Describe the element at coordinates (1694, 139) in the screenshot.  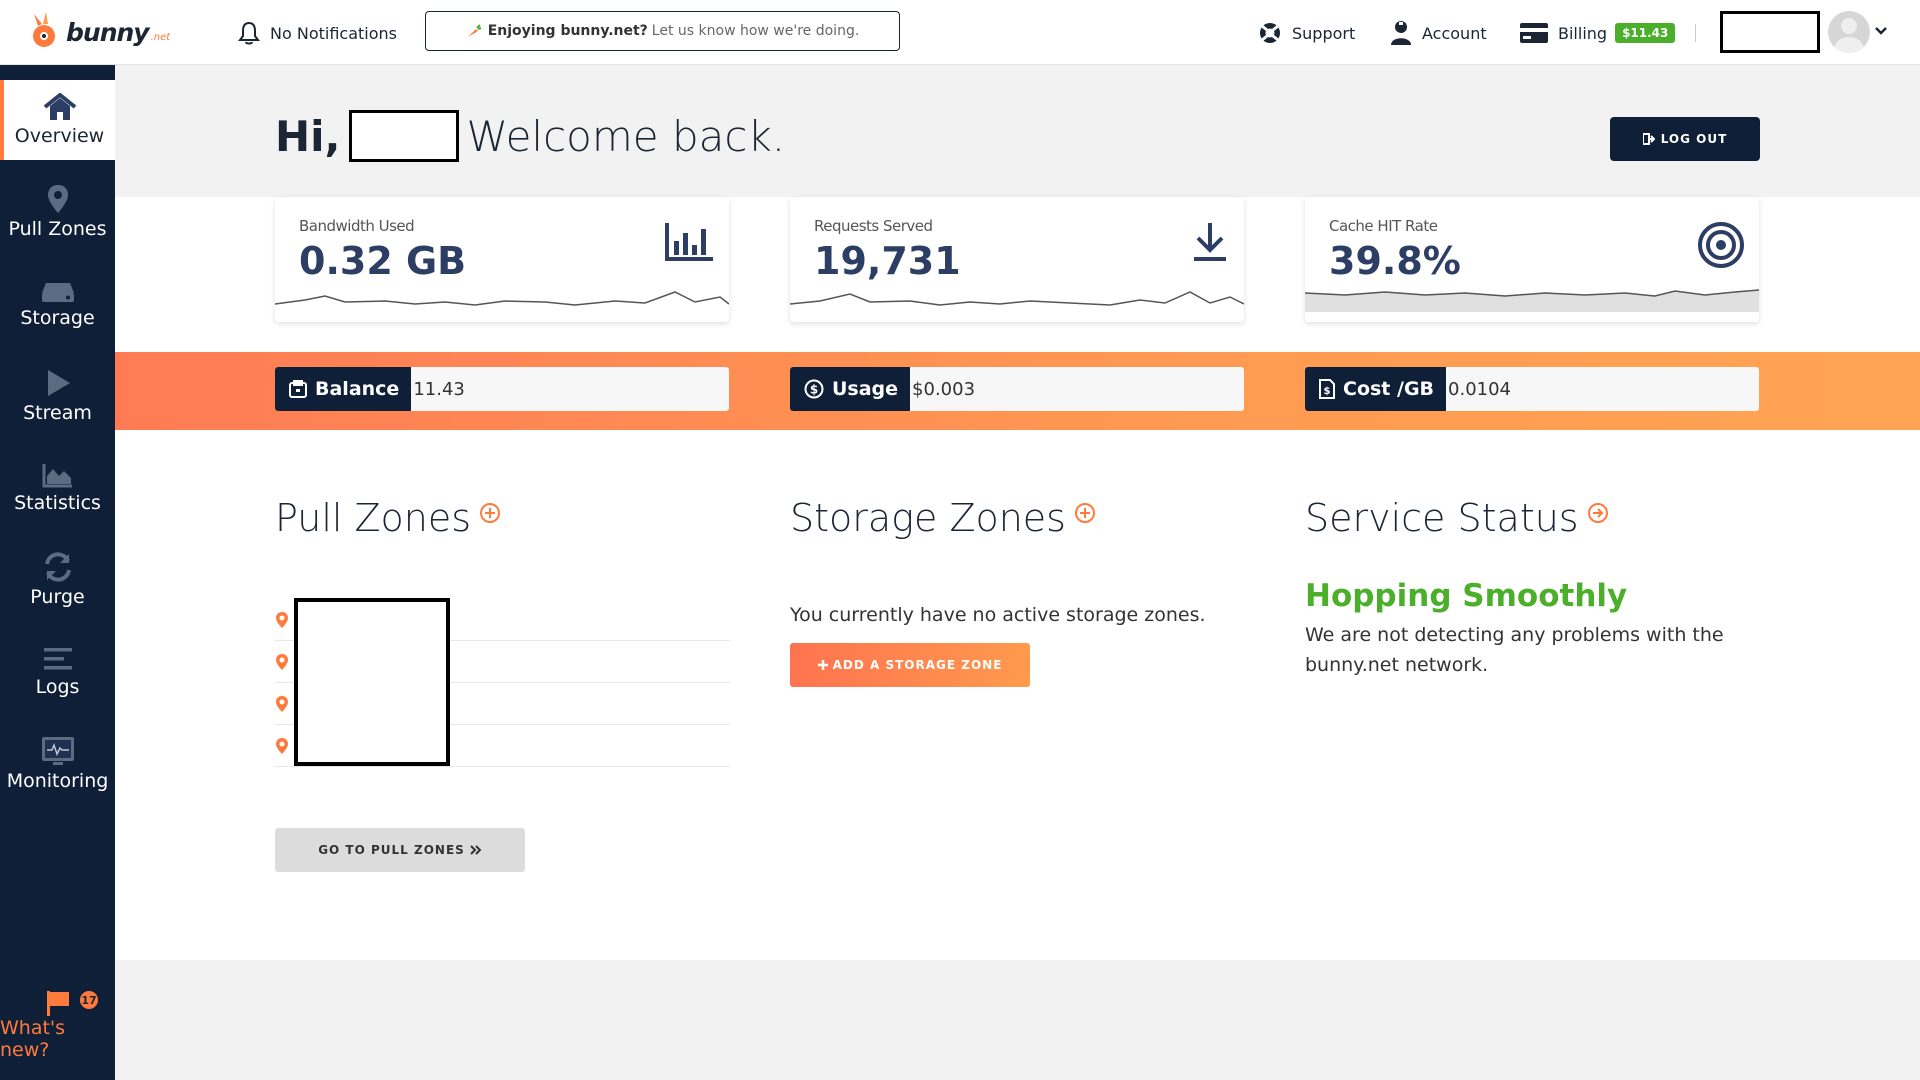
I see `logout-label: LOG OUT` at that location.